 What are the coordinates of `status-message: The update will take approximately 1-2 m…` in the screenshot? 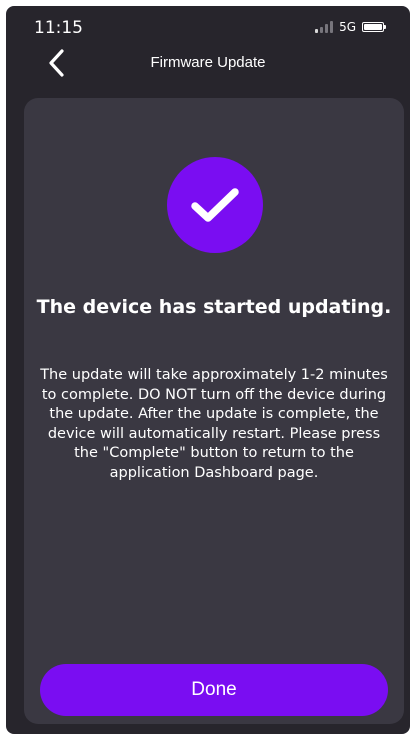 It's located at (214, 424).